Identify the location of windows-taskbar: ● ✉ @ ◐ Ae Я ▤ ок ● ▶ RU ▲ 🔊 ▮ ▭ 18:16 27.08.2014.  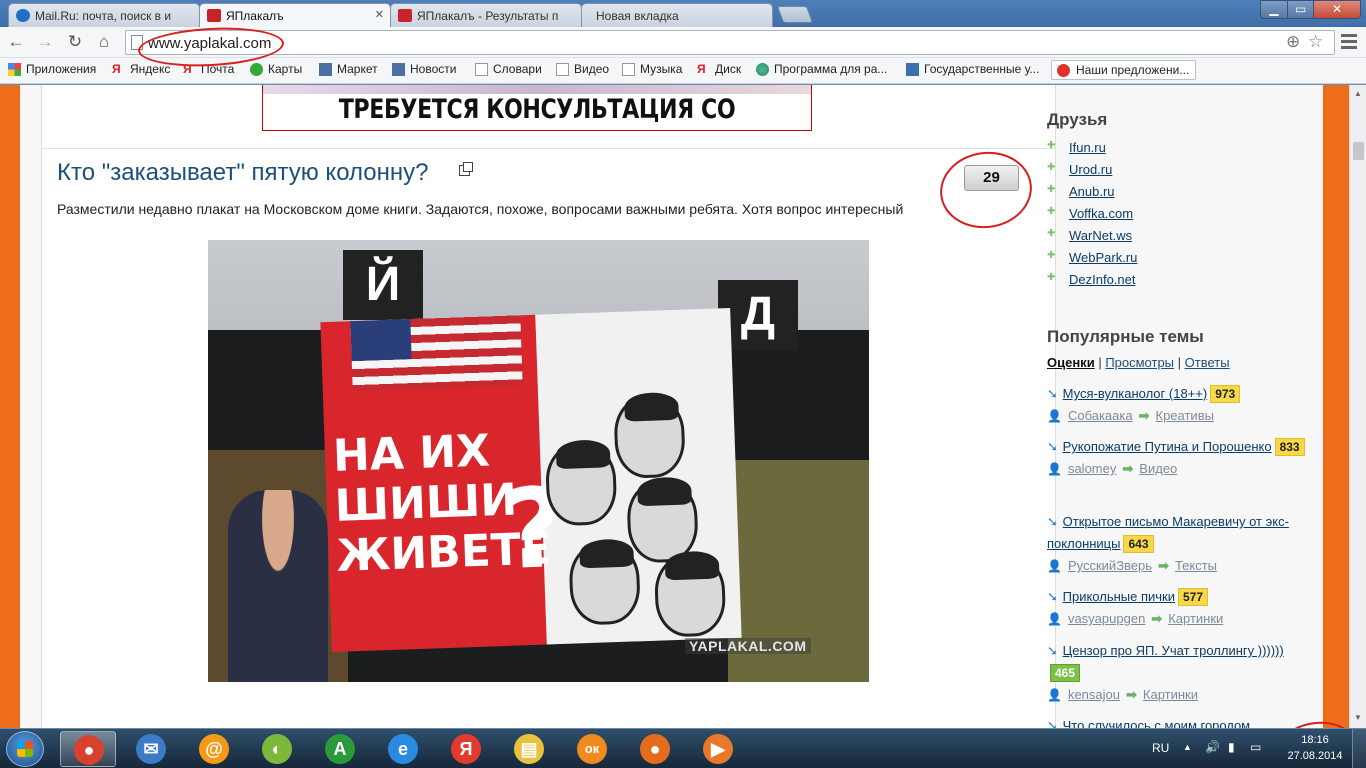
(683, 748).